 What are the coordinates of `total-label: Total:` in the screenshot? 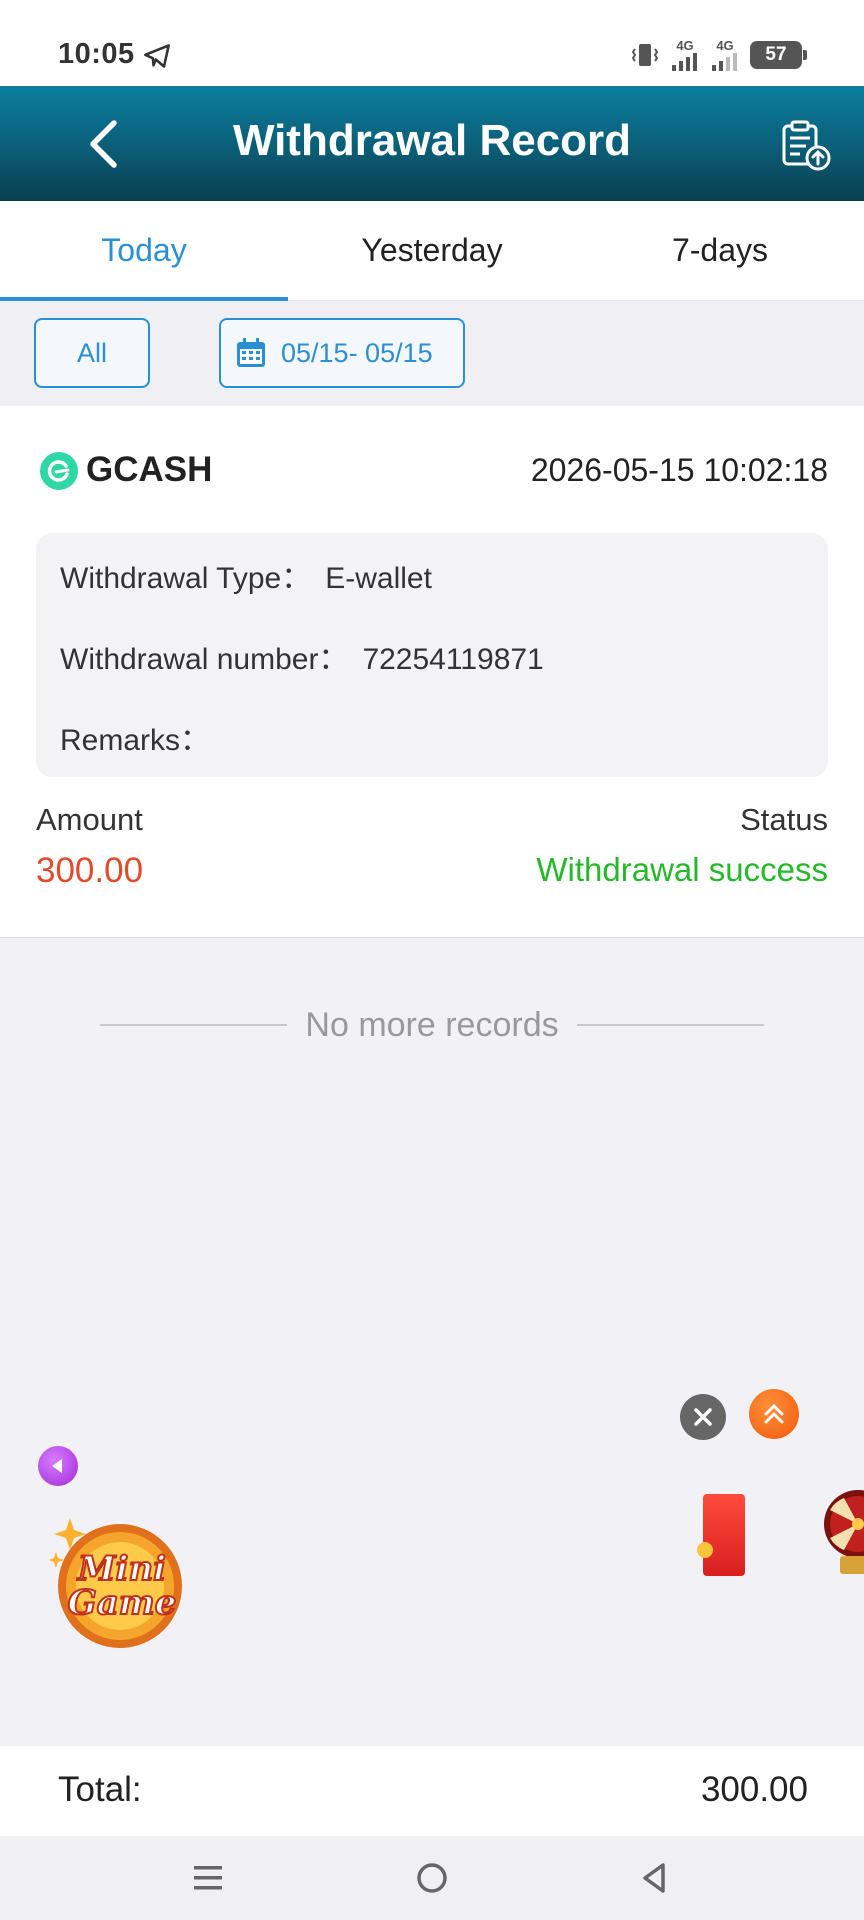 It's located at (100, 1789).